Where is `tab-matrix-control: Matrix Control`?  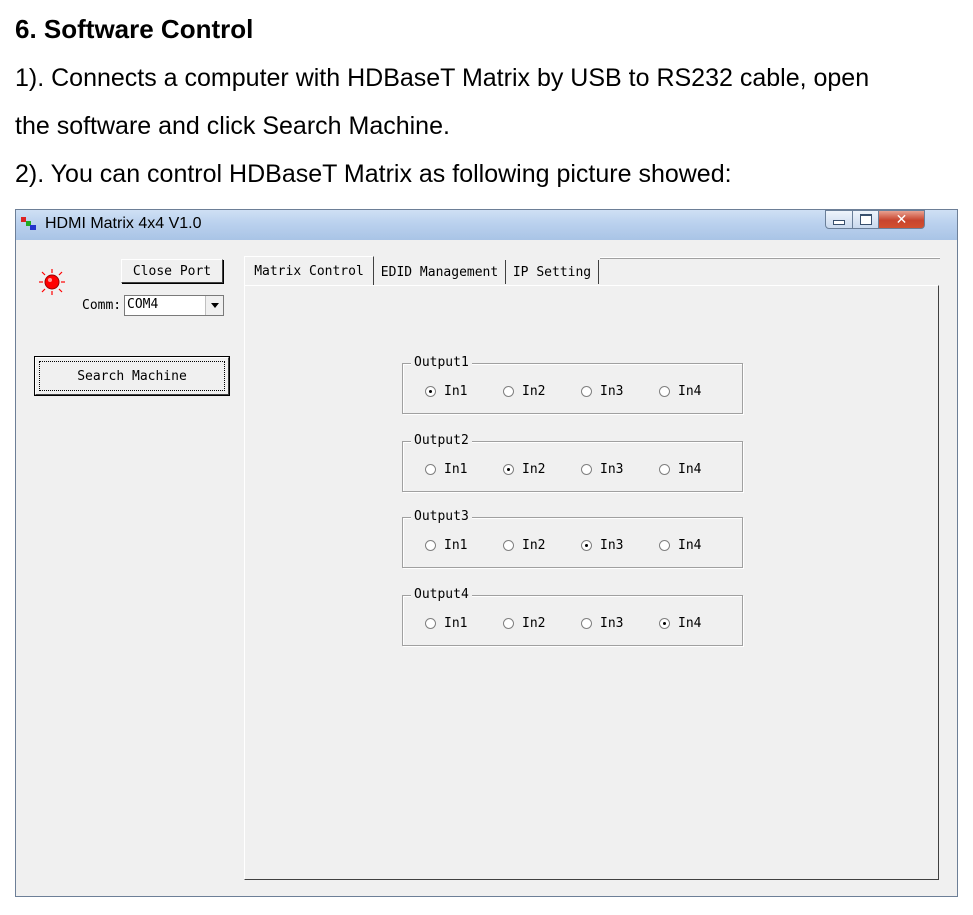 tab-matrix-control: Matrix Control is located at coordinates (309, 270).